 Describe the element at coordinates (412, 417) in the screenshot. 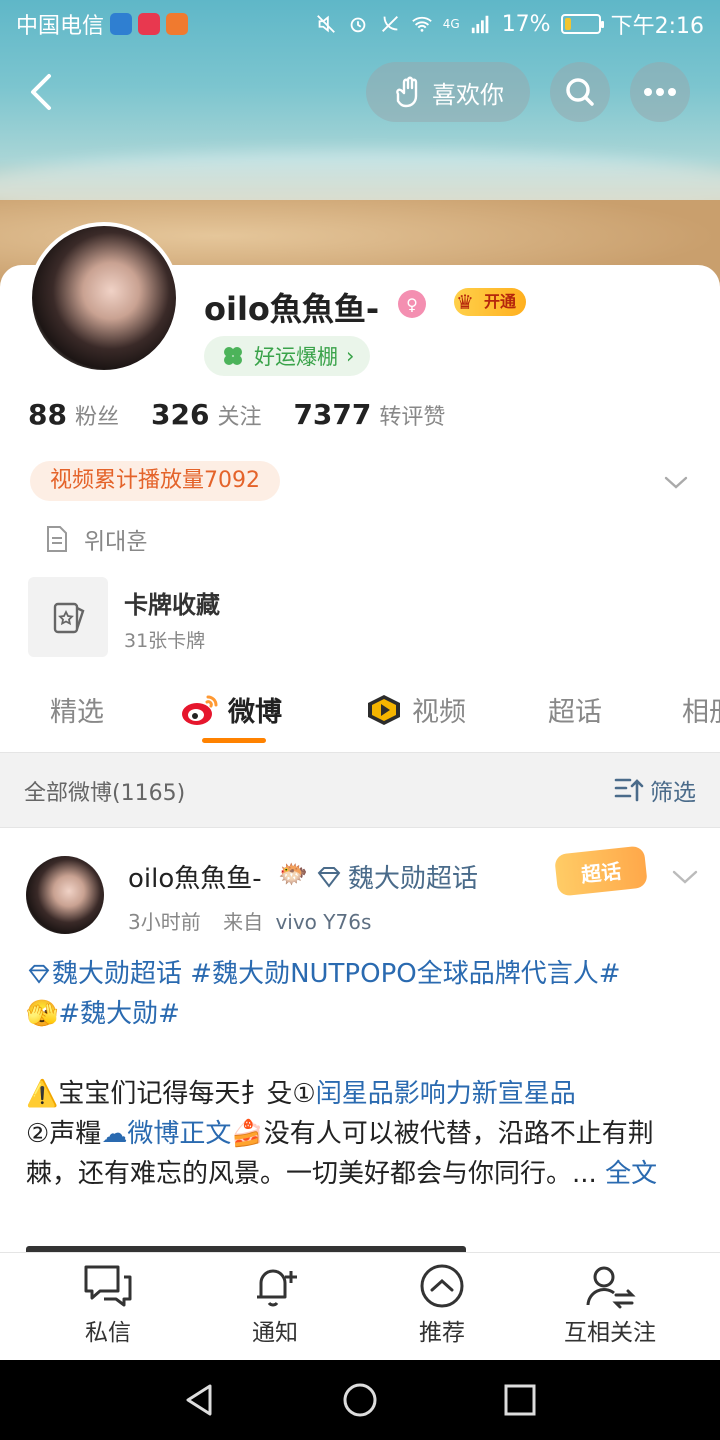

I see `stat-label: 转评赞` at that location.